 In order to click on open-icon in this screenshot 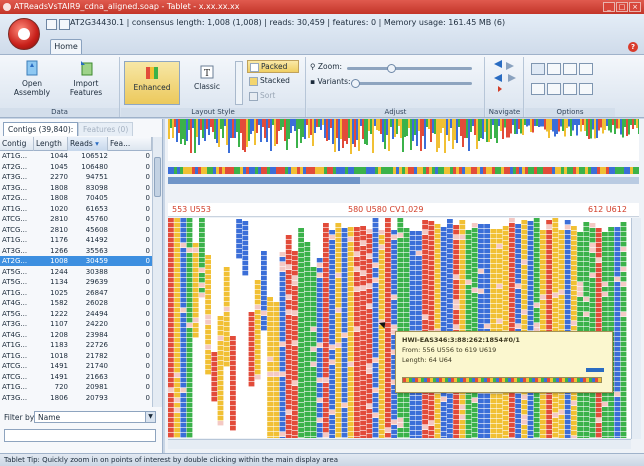, I will do `click(51, 24)`.